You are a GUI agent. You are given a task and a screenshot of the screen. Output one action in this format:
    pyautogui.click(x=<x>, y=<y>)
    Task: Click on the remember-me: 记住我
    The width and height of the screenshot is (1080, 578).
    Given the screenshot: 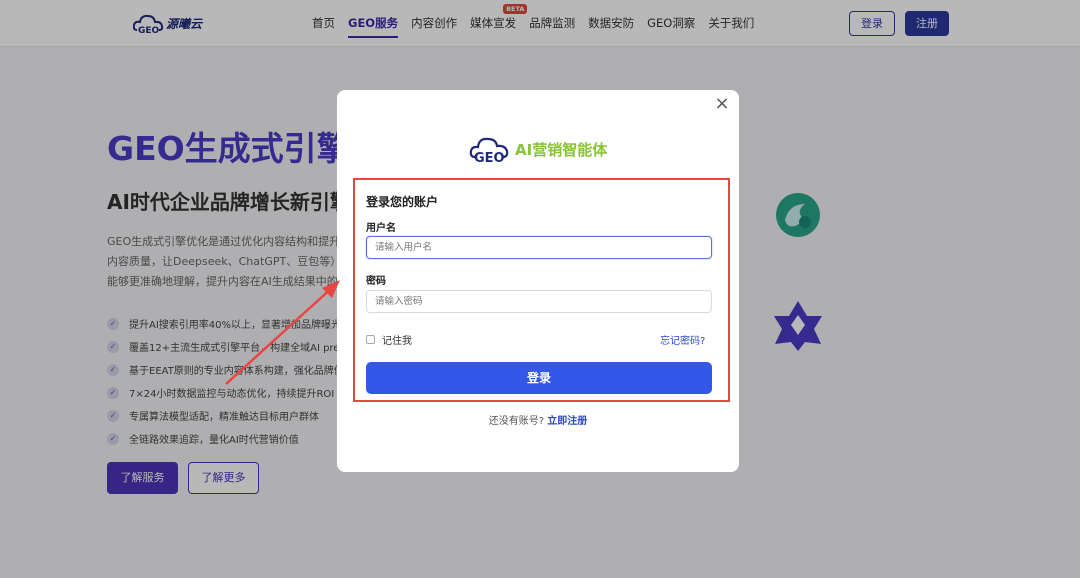 What is the action you would take?
    pyautogui.click(x=389, y=339)
    